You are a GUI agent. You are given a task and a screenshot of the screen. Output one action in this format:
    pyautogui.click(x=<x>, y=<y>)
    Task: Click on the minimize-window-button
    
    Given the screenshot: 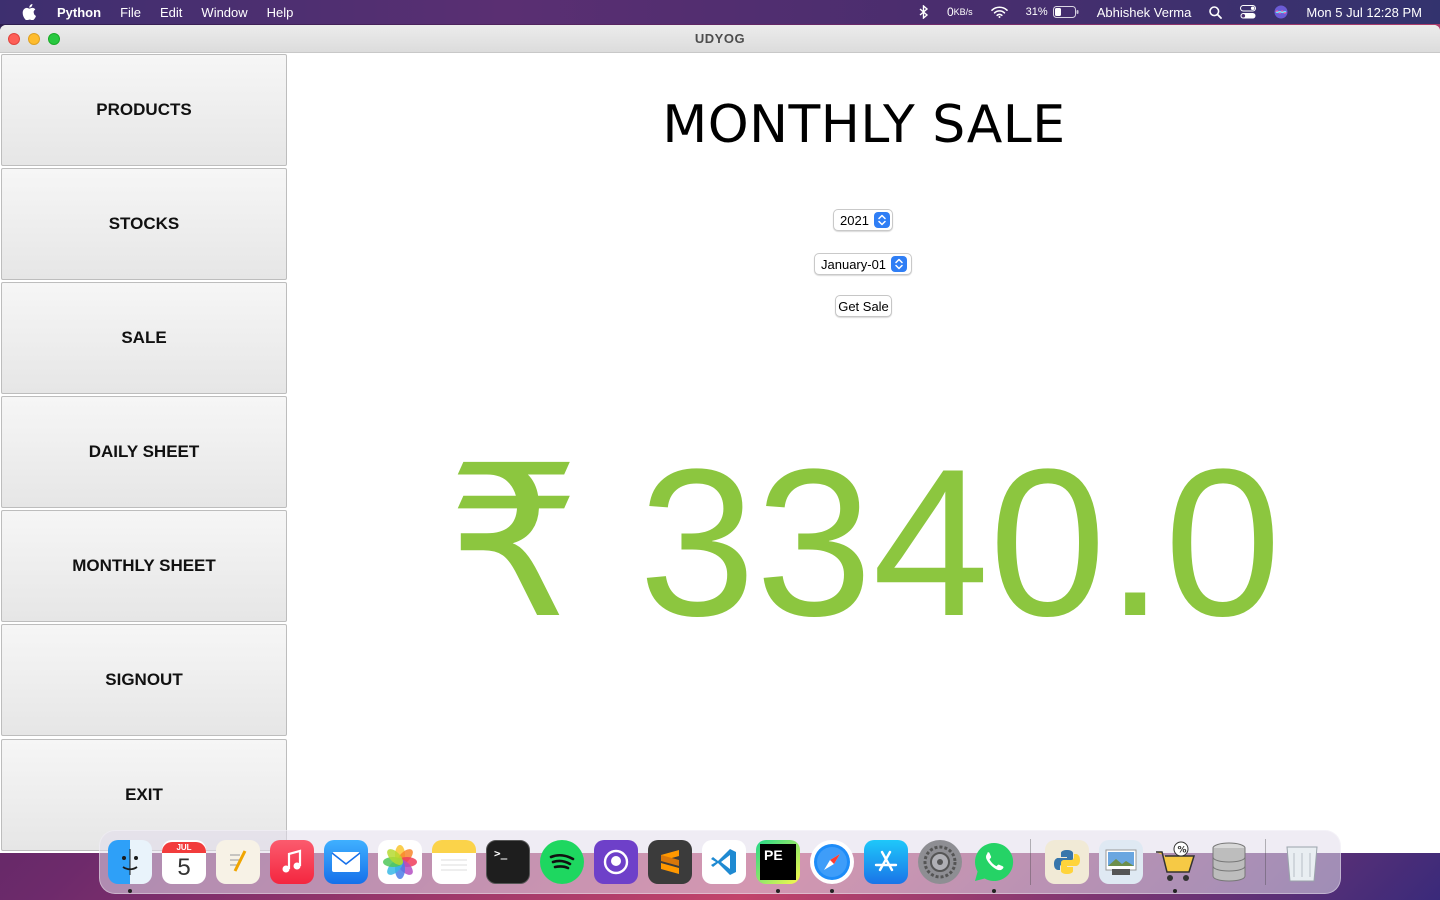 What is the action you would take?
    pyautogui.click(x=34, y=39)
    